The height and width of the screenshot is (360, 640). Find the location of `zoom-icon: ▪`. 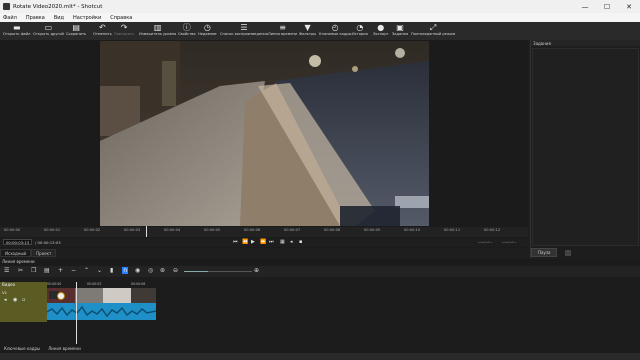

zoom-icon: ▪ is located at coordinates (300, 242).